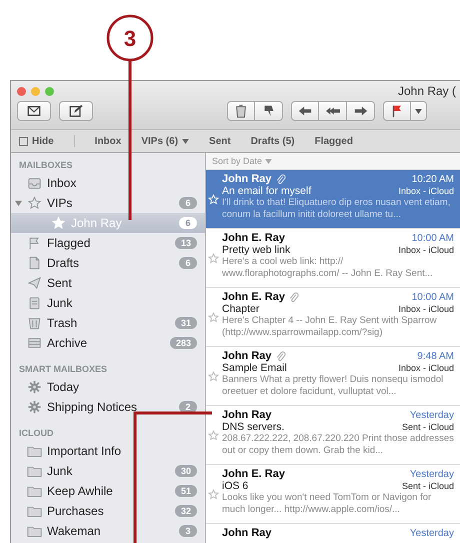 This screenshot has width=460, height=543. What do you see at coordinates (183, 343) in the screenshot?
I see `count-badge: 283` at bounding box center [183, 343].